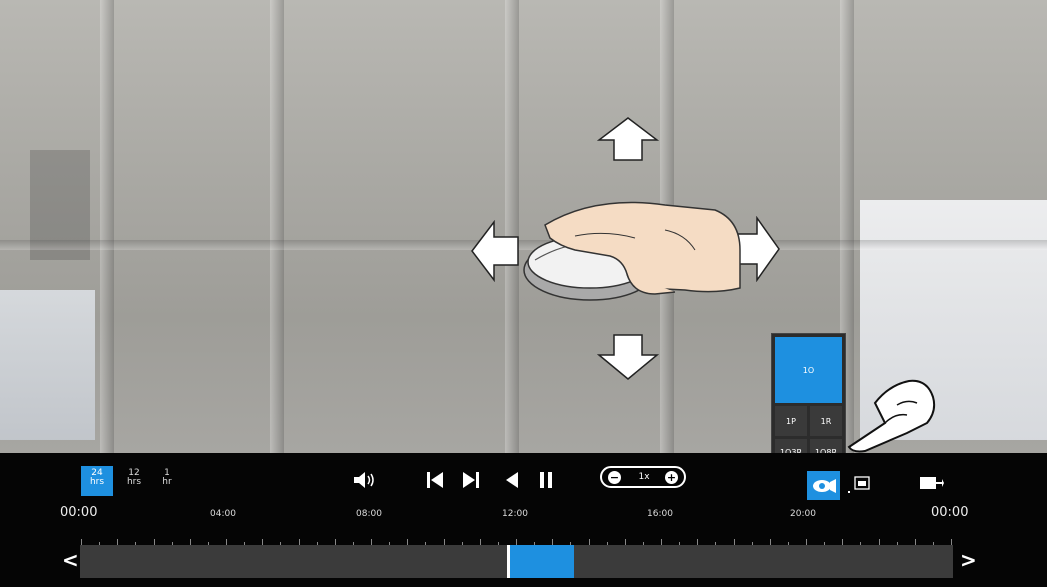 This screenshot has width=1047, height=587. What do you see at coordinates (791, 421) in the screenshot?
I see `stream-option-1p: 1P` at bounding box center [791, 421].